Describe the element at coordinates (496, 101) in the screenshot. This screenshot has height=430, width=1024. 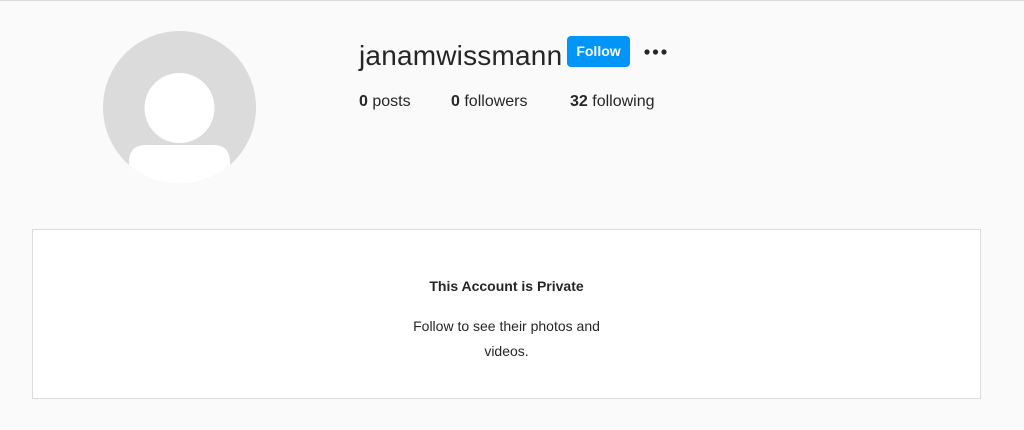
I see `followers-label: followers` at that location.